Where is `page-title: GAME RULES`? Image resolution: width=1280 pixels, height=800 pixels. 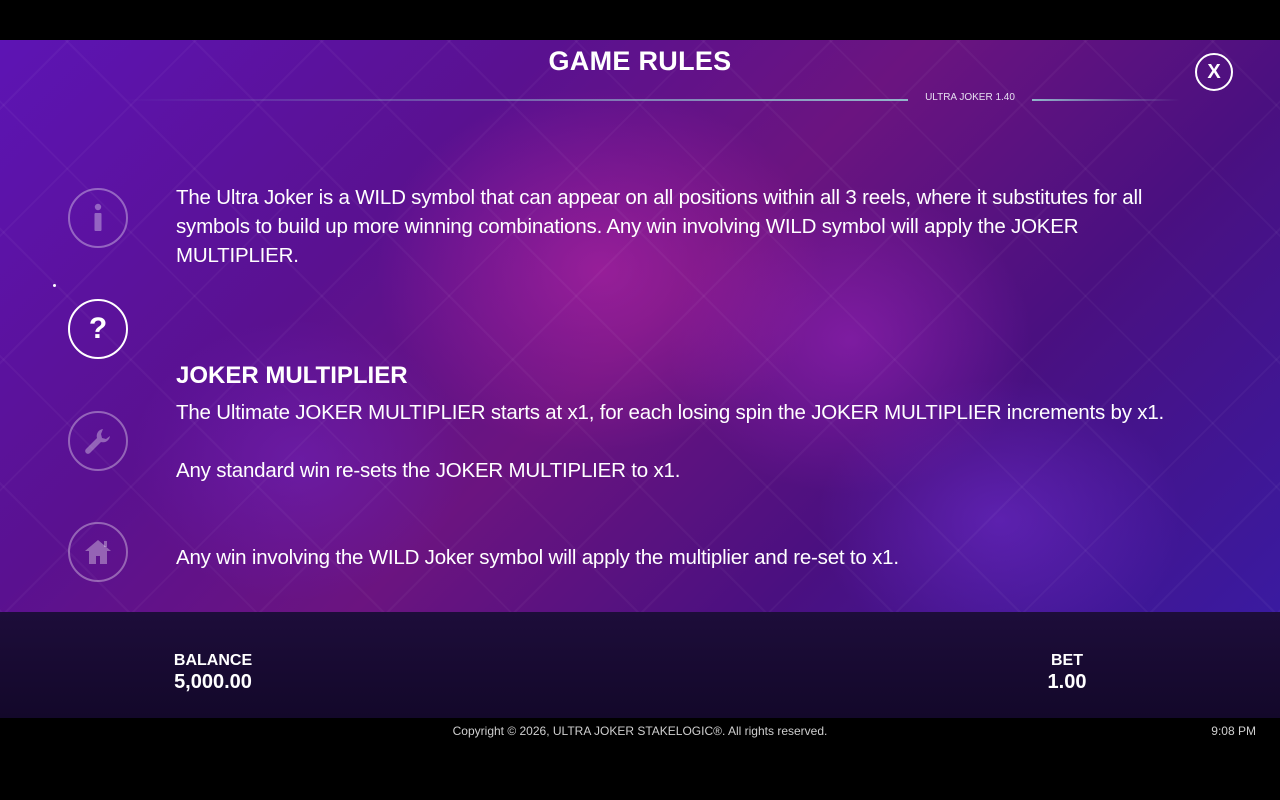
page-title: GAME RULES is located at coordinates (640, 61).